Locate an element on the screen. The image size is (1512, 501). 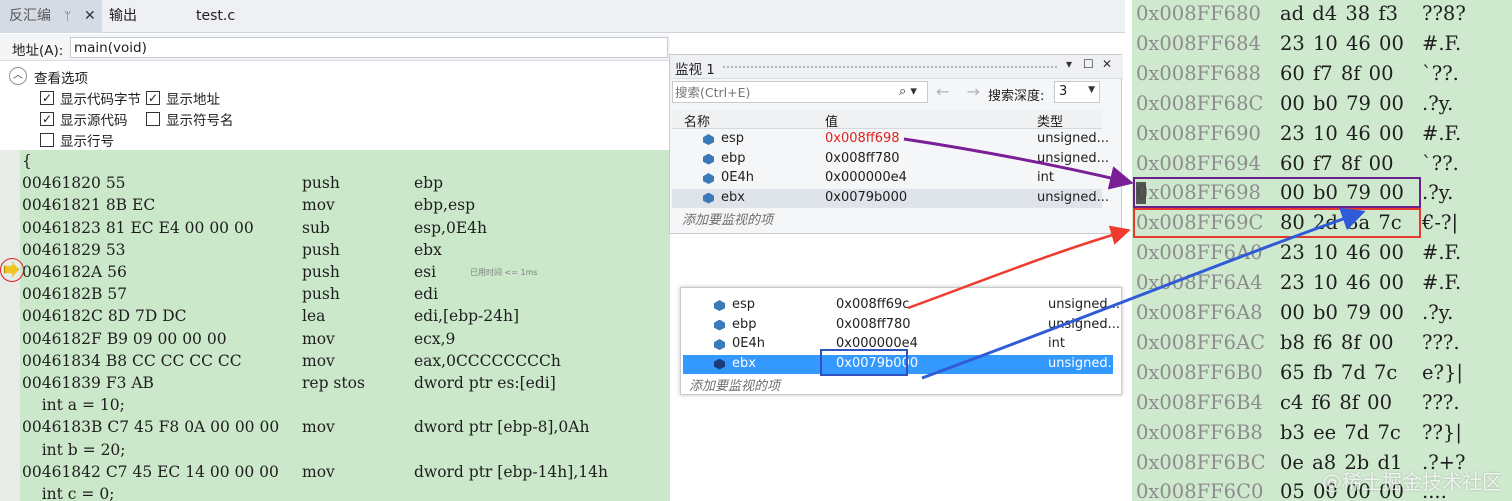
memory-bytes: 00 b0 79 00 is located at coordinates (1342, 312).